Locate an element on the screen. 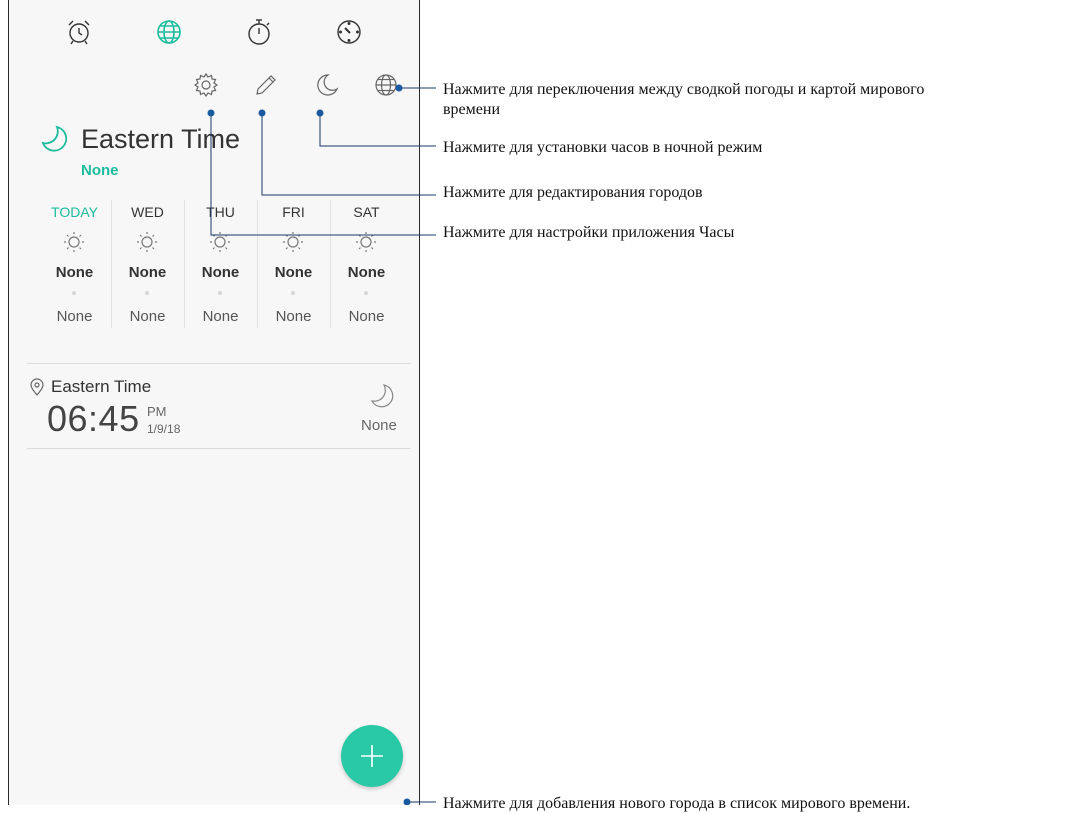 This screenshot has width=1089, height=814. forecast-day: WED None None is located at coordinates (147, 264).